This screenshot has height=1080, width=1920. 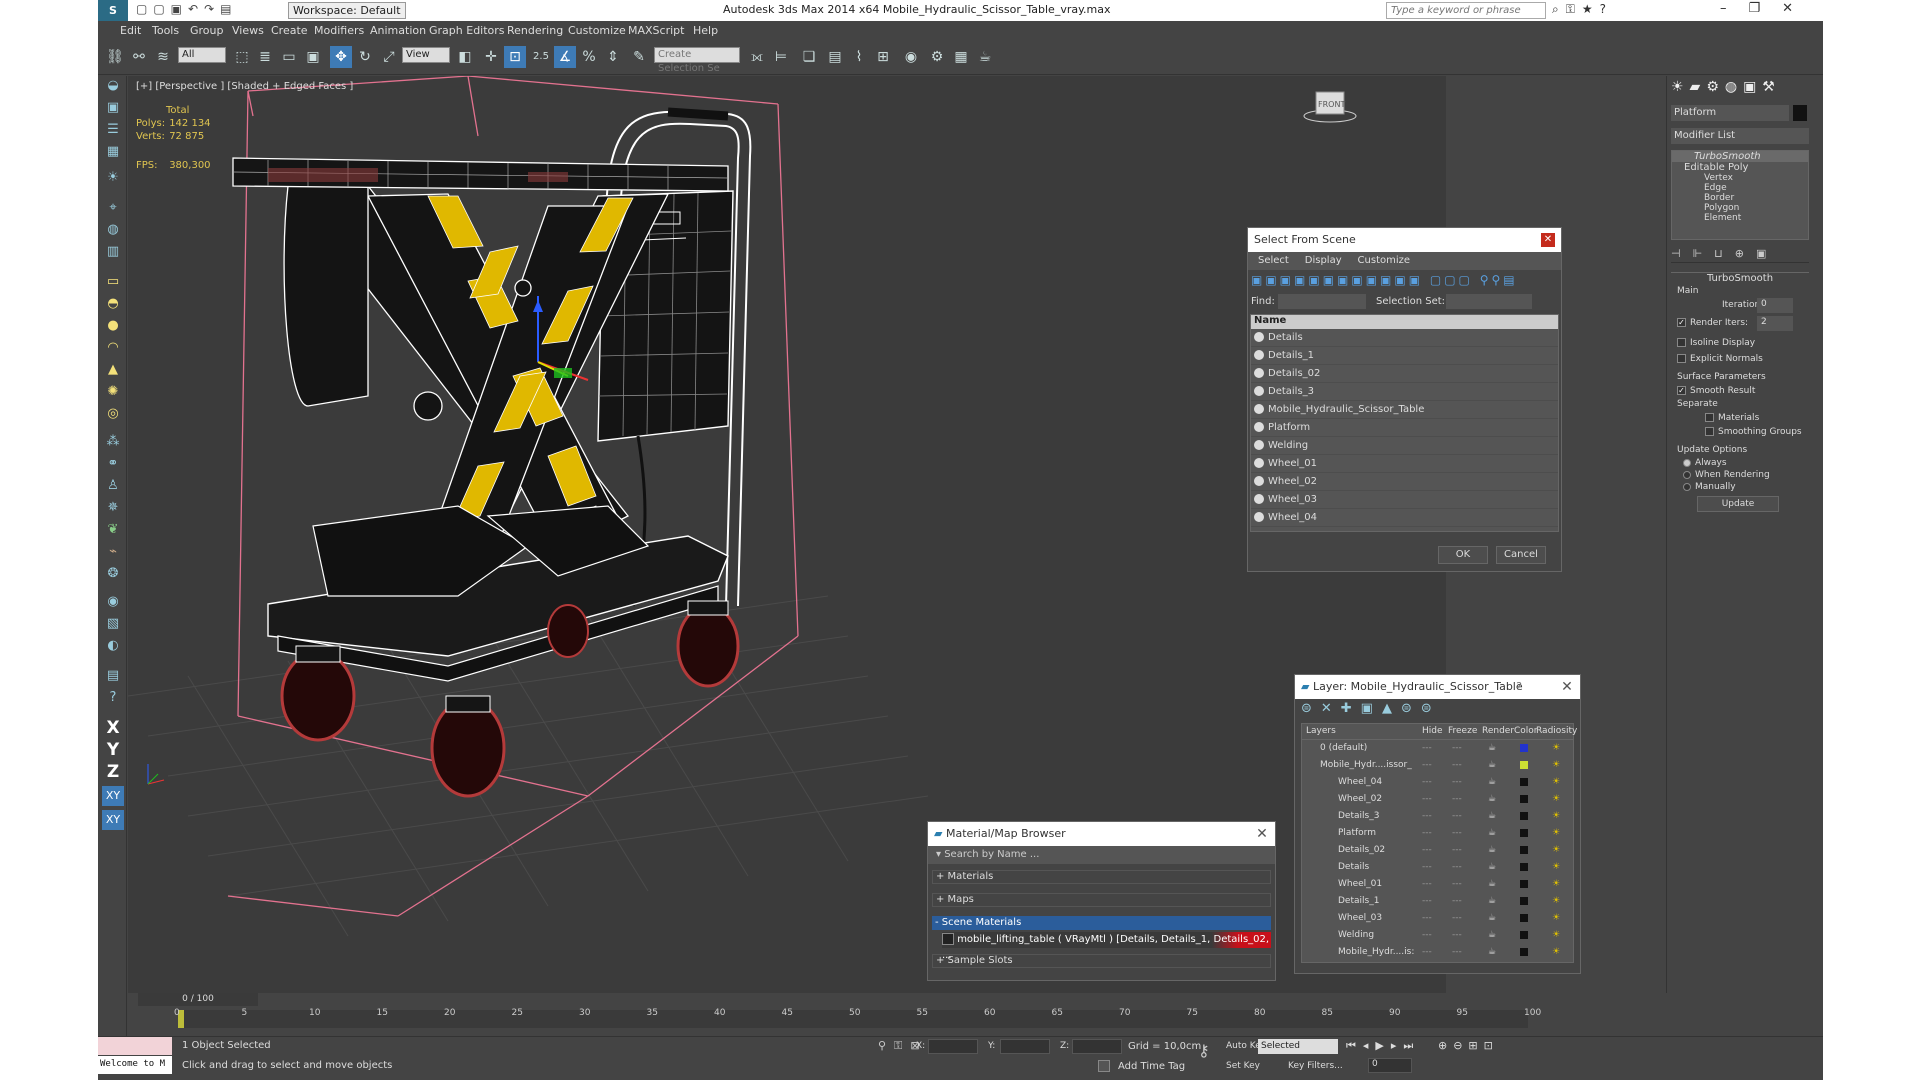 I want to click on set-key-button: Set Key, so click(x=1243, y=1066).